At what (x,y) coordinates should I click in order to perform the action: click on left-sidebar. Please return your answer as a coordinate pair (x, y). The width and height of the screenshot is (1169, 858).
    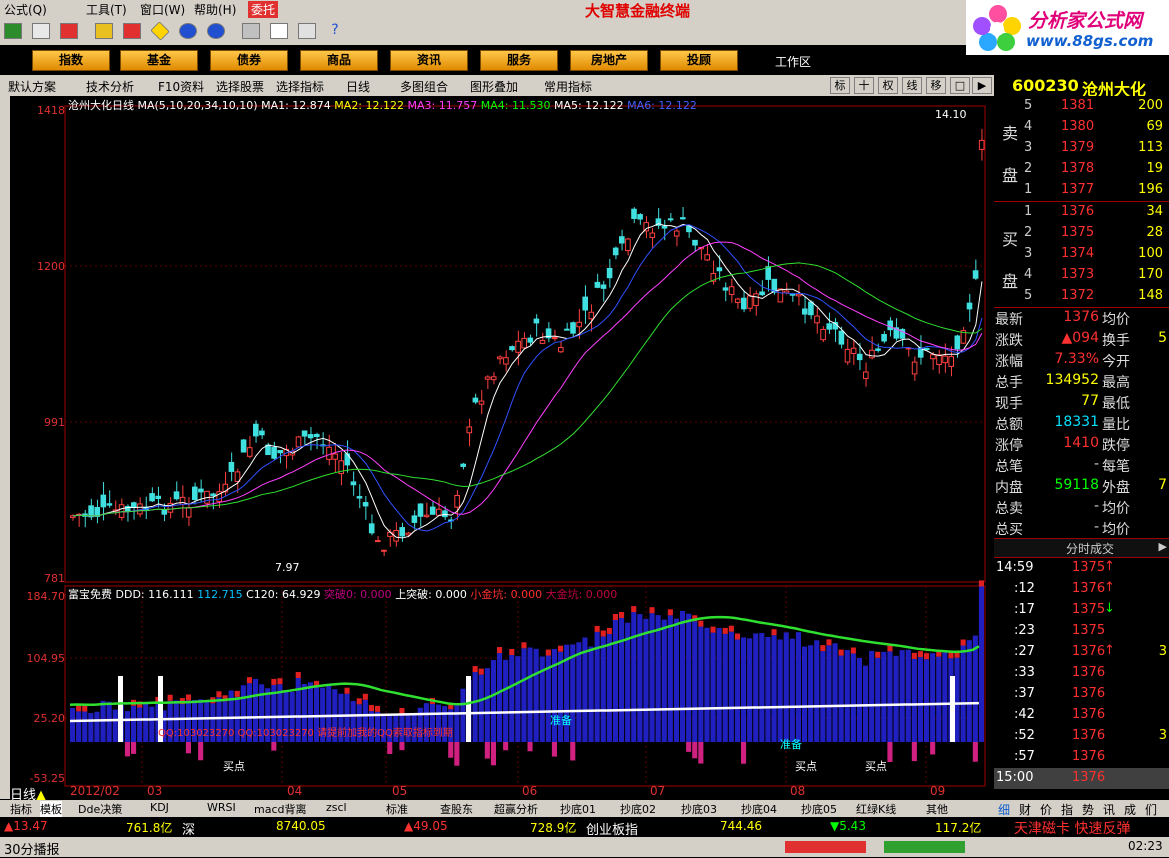
    Looking at the image, I should click on (5, 447).